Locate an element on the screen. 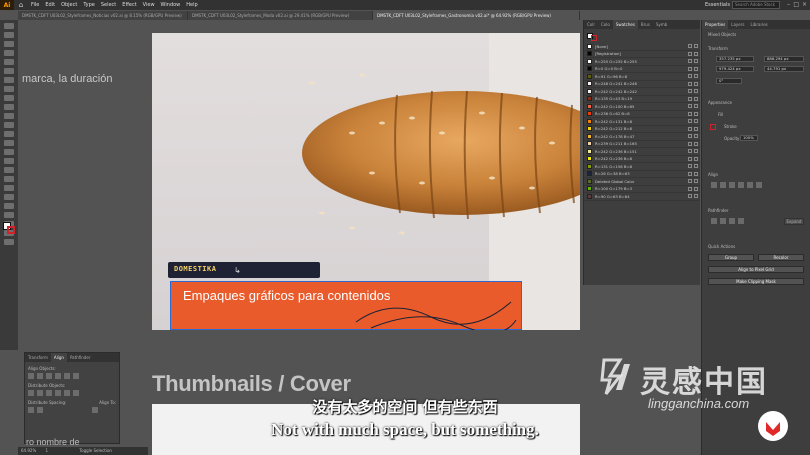 The width and height of the screenshot is (810, 455). y-field: 979.424 px is located at coordinates (735, 69).